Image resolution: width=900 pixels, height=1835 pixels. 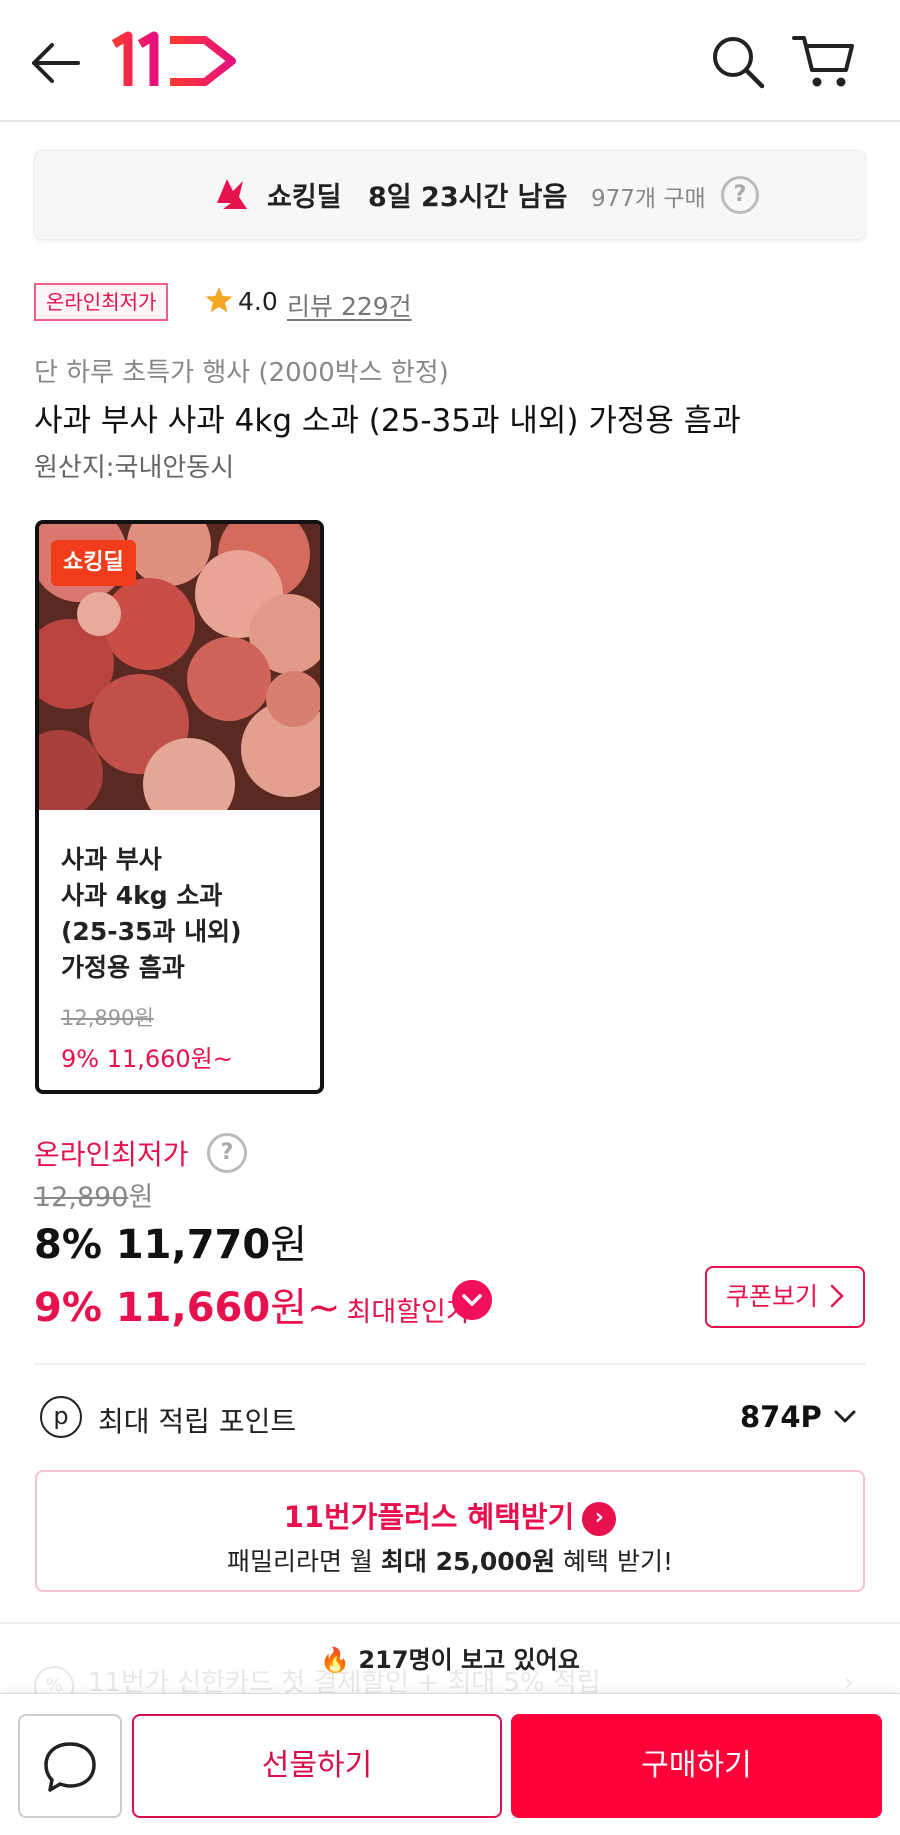 I want to click on deal-help-icon: ?, so click(x=740, y=195).